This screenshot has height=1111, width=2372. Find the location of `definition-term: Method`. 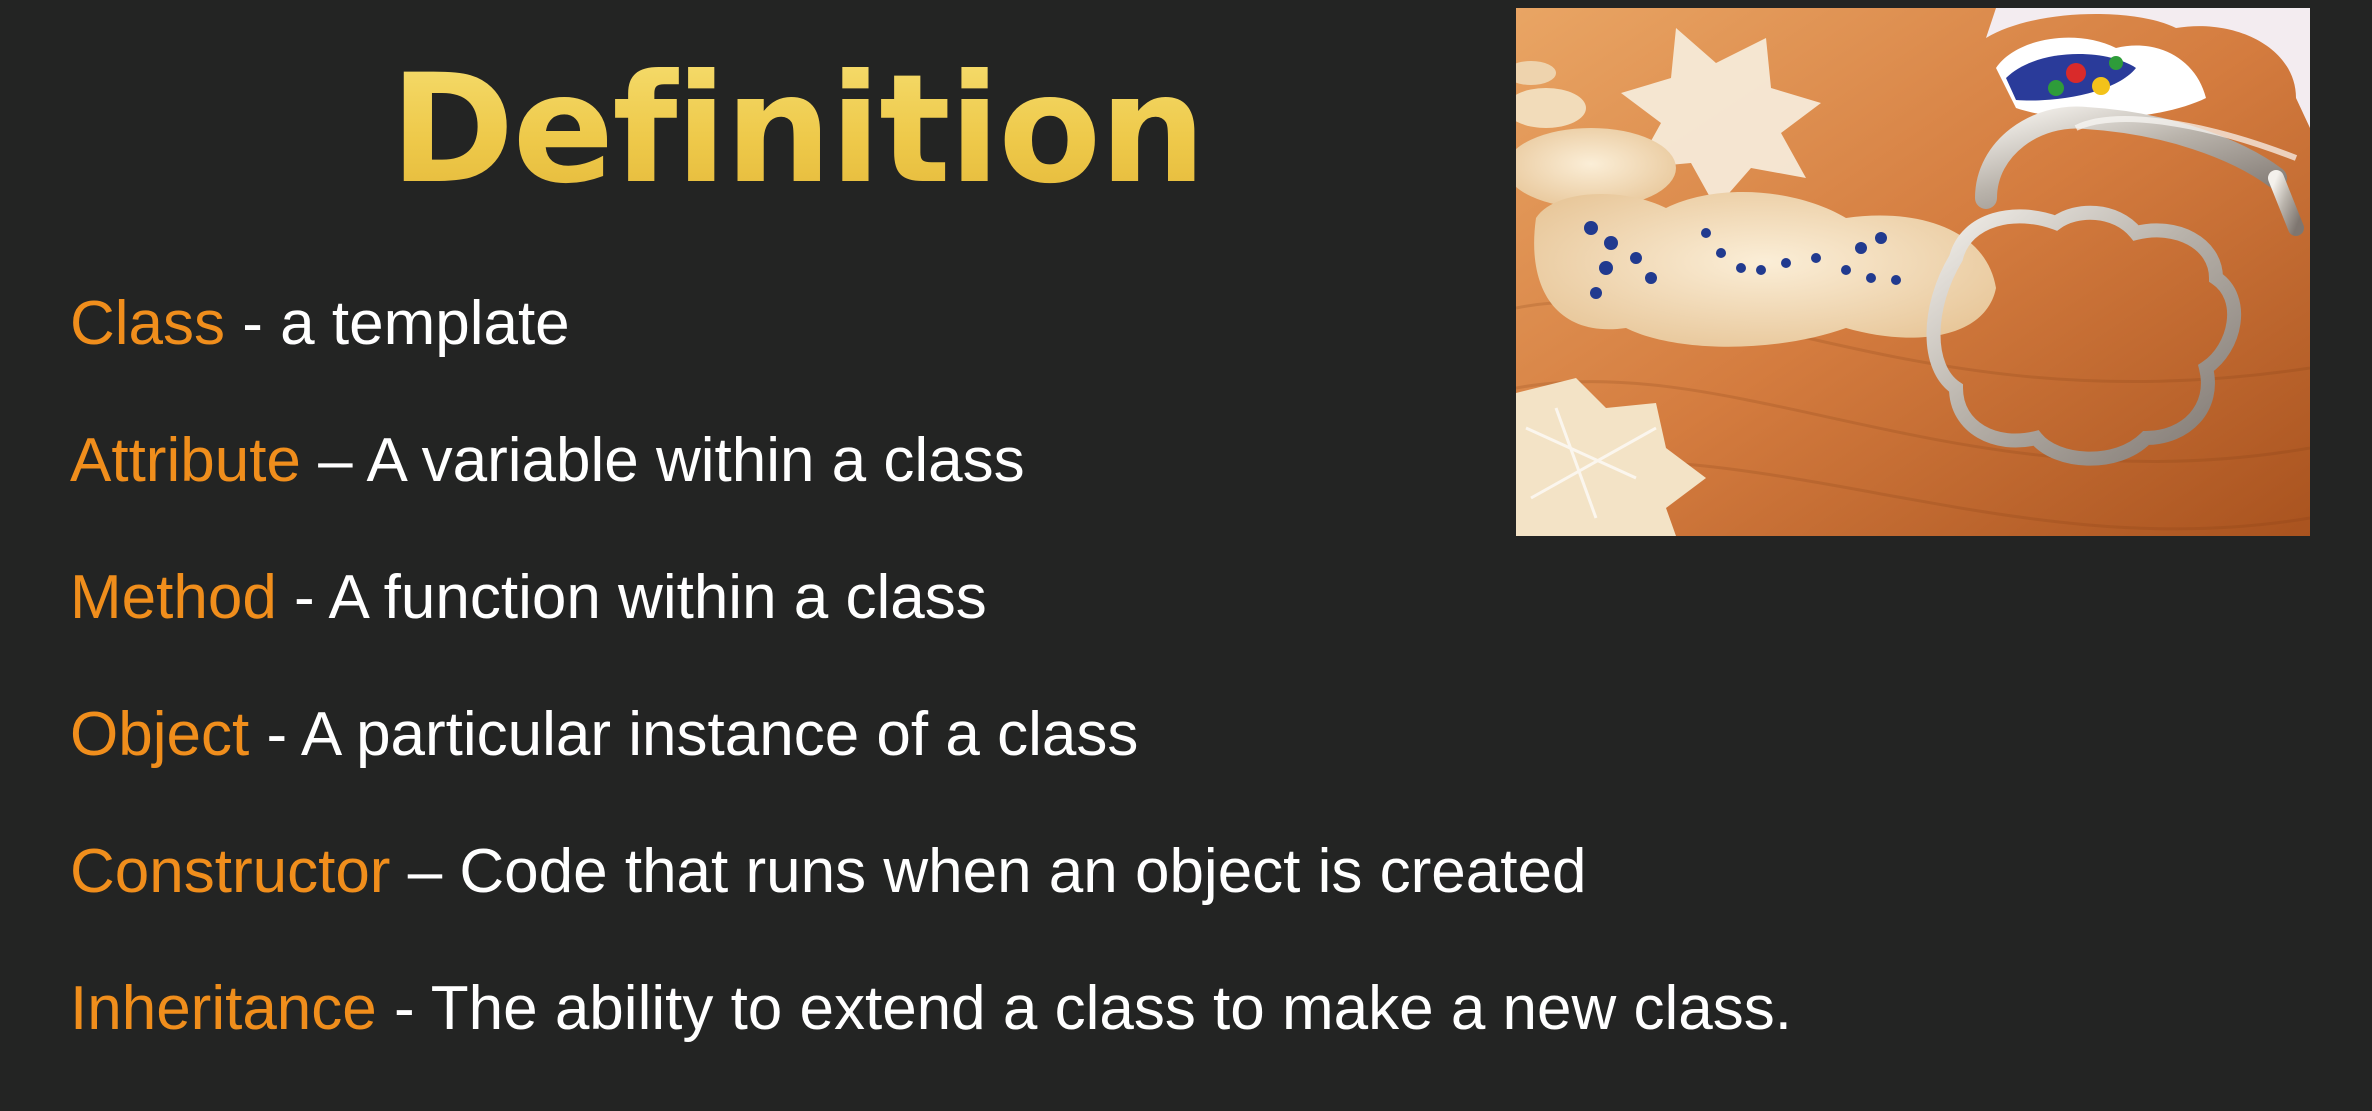

definition-term: Method is located at coordinates (173, 597).